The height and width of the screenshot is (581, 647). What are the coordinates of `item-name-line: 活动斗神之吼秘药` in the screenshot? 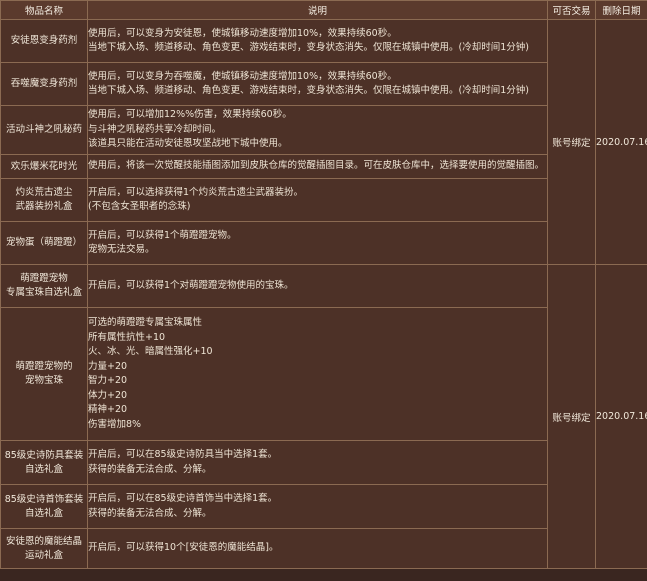 It's located at (43, 129).